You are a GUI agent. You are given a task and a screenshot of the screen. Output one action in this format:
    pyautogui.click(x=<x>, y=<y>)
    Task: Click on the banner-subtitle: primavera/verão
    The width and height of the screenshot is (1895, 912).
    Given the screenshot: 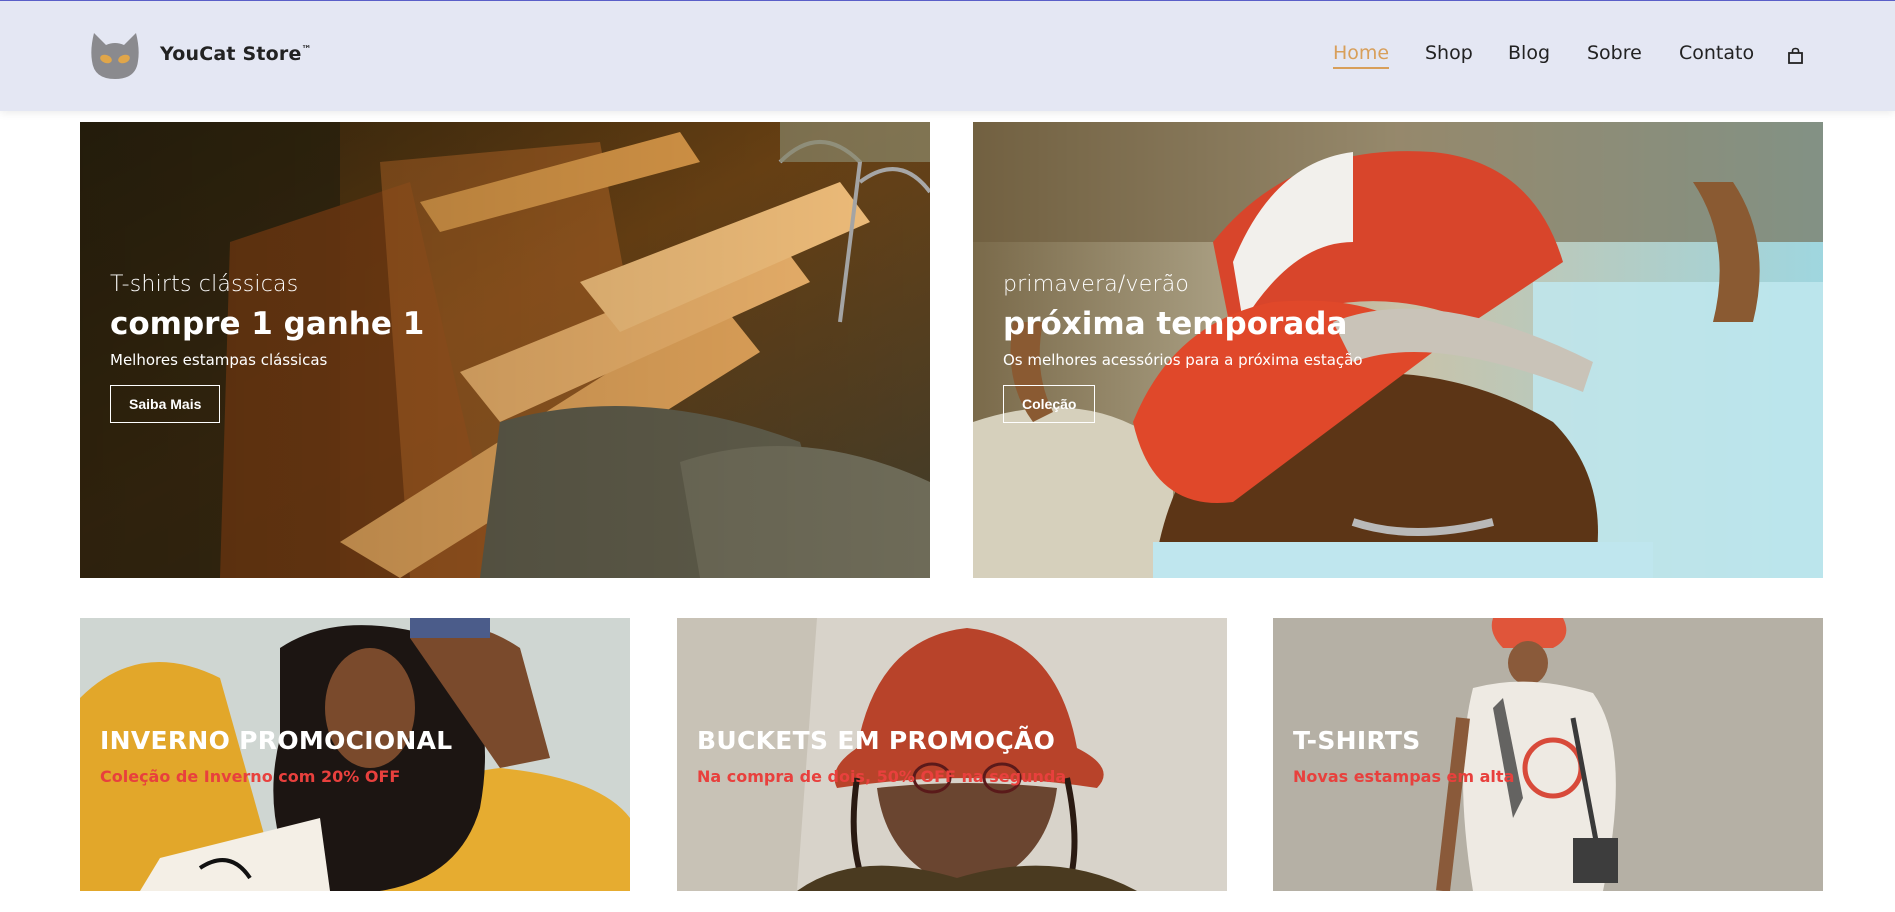 What is the action you would take?
    pyautogui.click(x=1096, y=284)
    